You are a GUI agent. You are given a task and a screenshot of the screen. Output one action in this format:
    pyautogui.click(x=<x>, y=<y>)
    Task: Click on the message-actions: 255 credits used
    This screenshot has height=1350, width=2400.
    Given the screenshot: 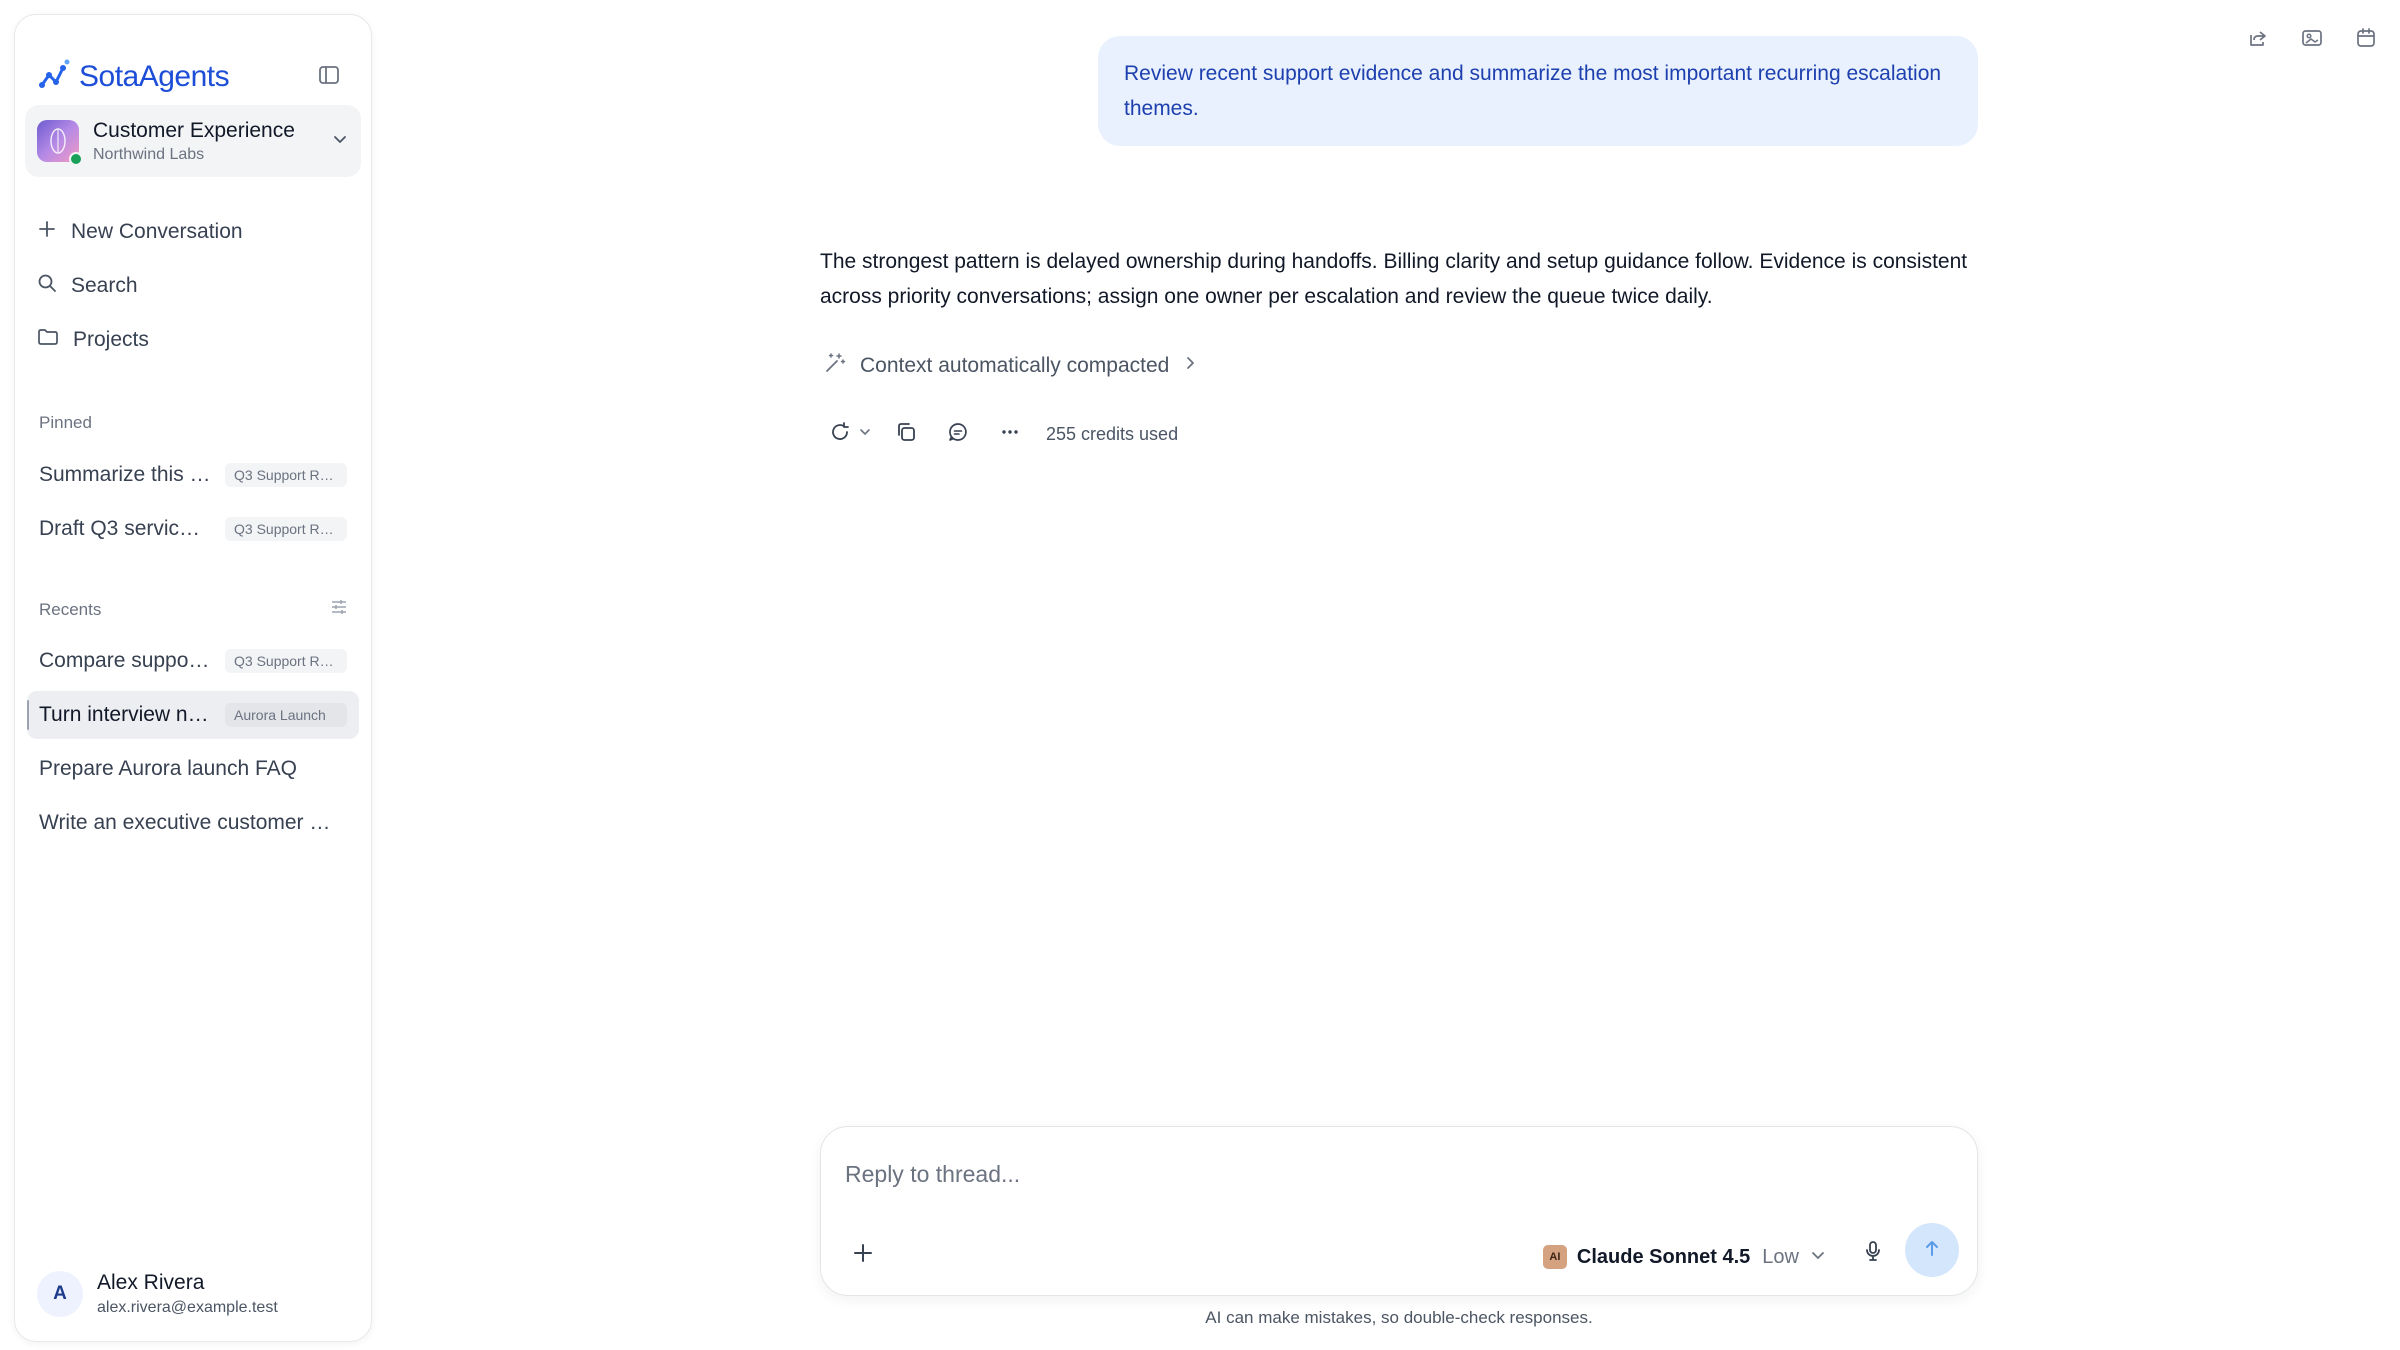 What is the action you would take?
    pyautogui.click(x=1003, y=434)
    